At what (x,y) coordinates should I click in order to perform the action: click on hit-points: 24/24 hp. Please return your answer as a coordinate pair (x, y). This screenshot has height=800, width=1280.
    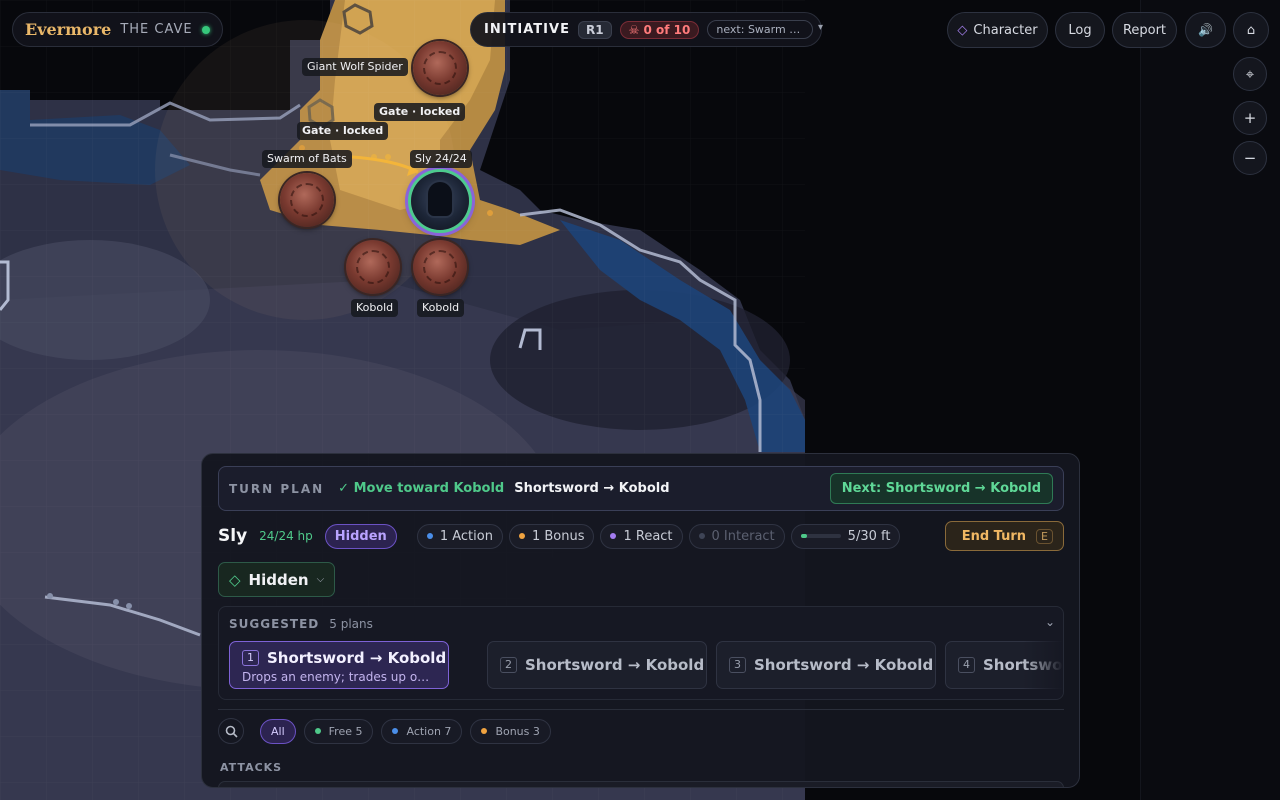
    Looking at the image, I should click on (286, 536).